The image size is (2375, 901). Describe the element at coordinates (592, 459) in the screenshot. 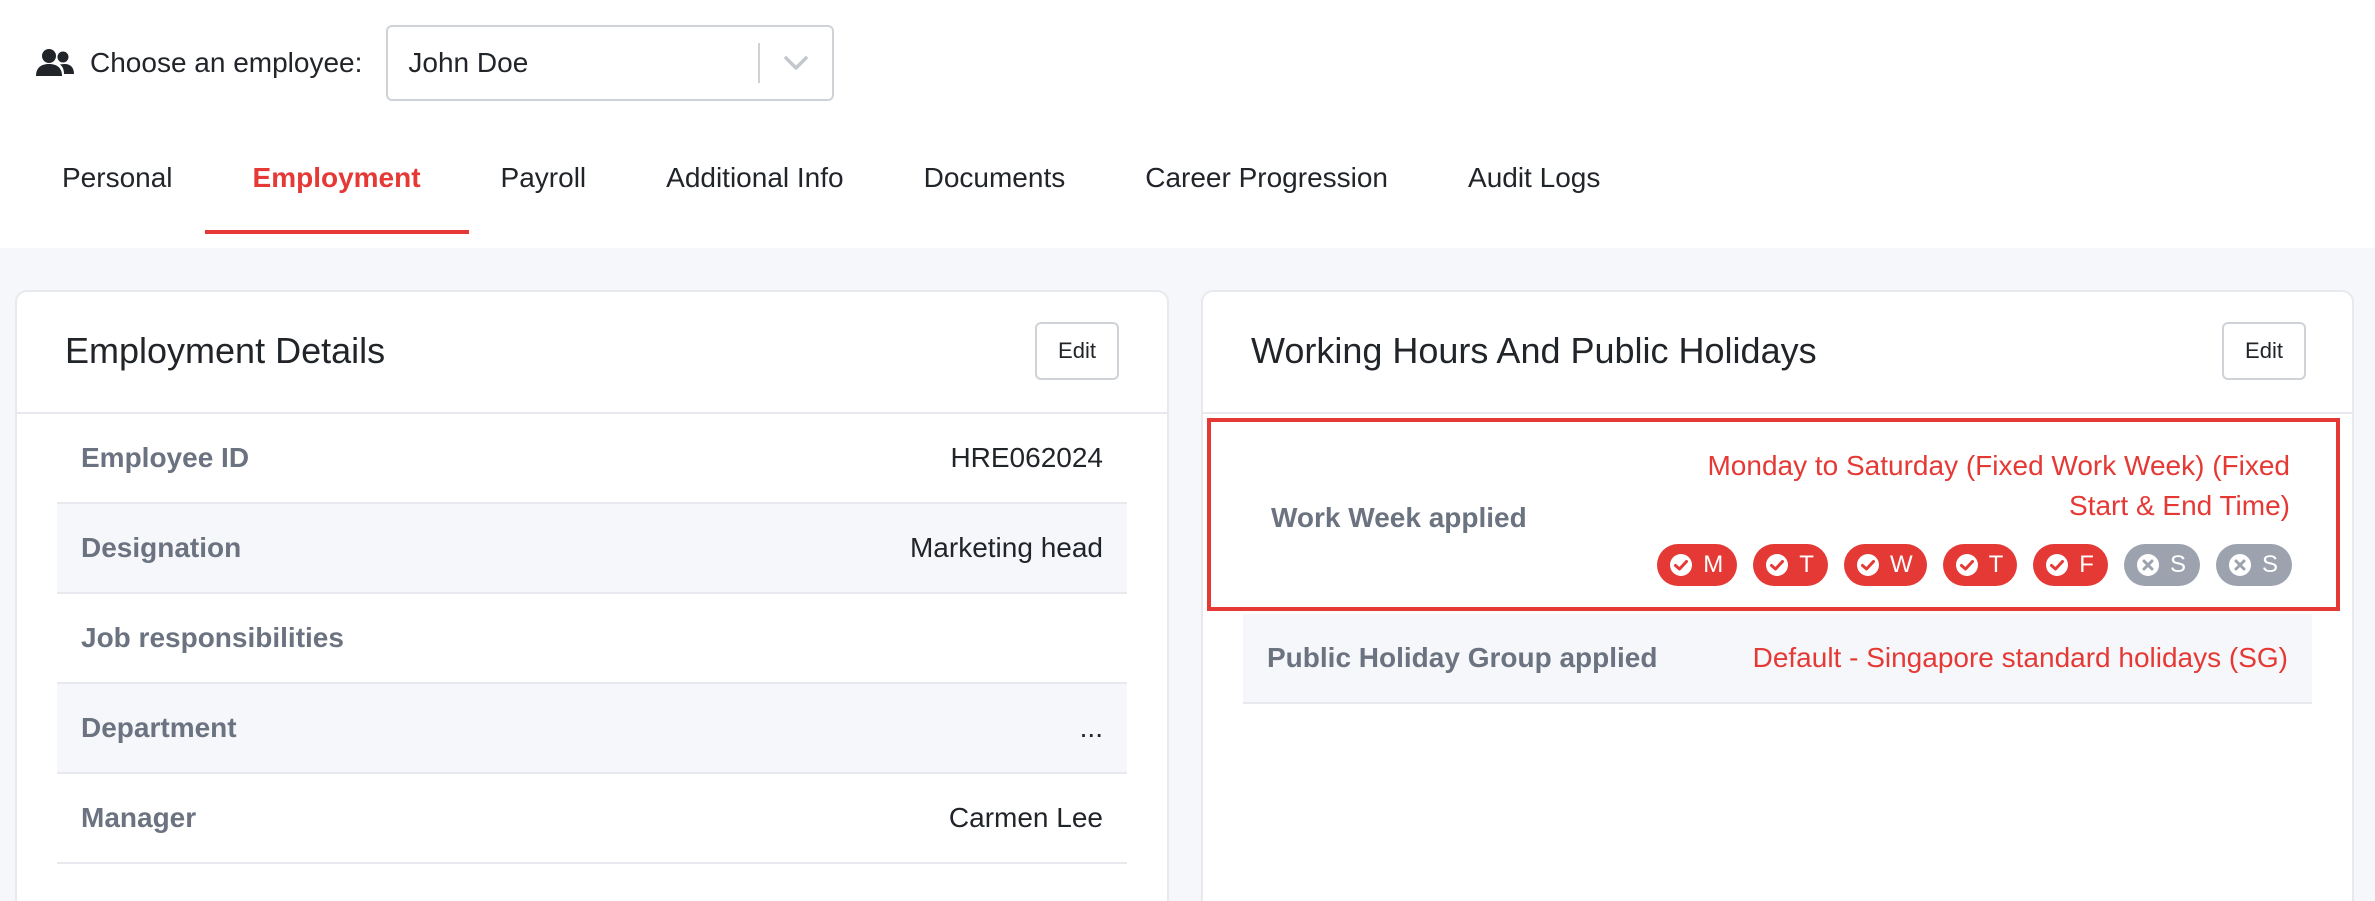

I see `table-row: Employee ID HRE062024` at that location.